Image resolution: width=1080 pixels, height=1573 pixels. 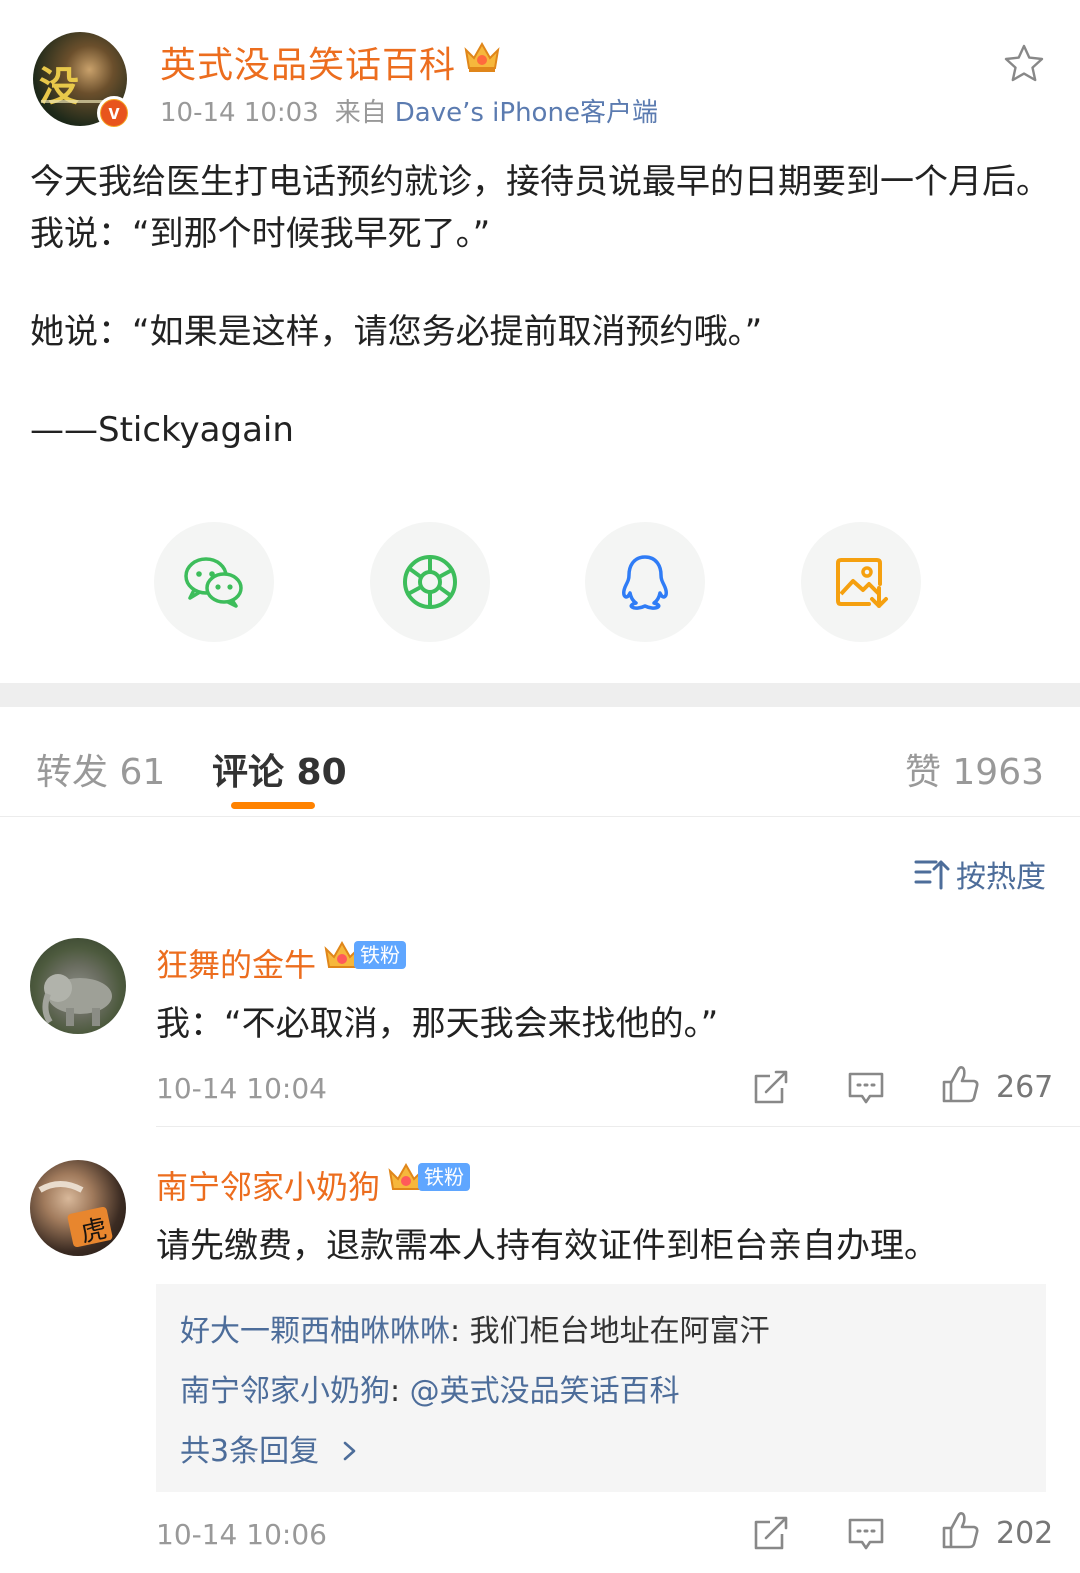 What do you see at coordinates (250, 1451) in the screenshot?
I see `more-replies-label: 共3条回复` at bounding box center [250, 1451].